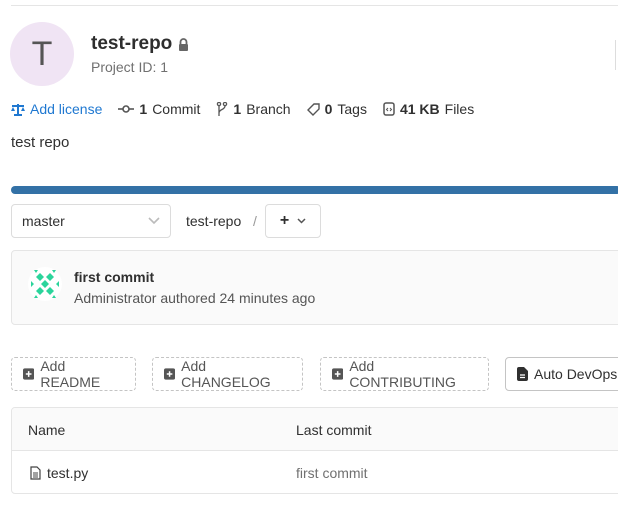 Image resolution: width=618 pixels, height=523 pixels. What do you see at coordinates (576, 374) in the screenshot?
I see `auto-devops-label: Auto DevOps` at bounding box center [576, 374].